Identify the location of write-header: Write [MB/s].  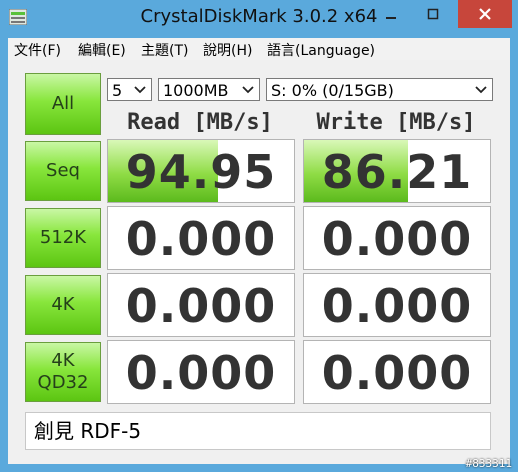
(396, 122).